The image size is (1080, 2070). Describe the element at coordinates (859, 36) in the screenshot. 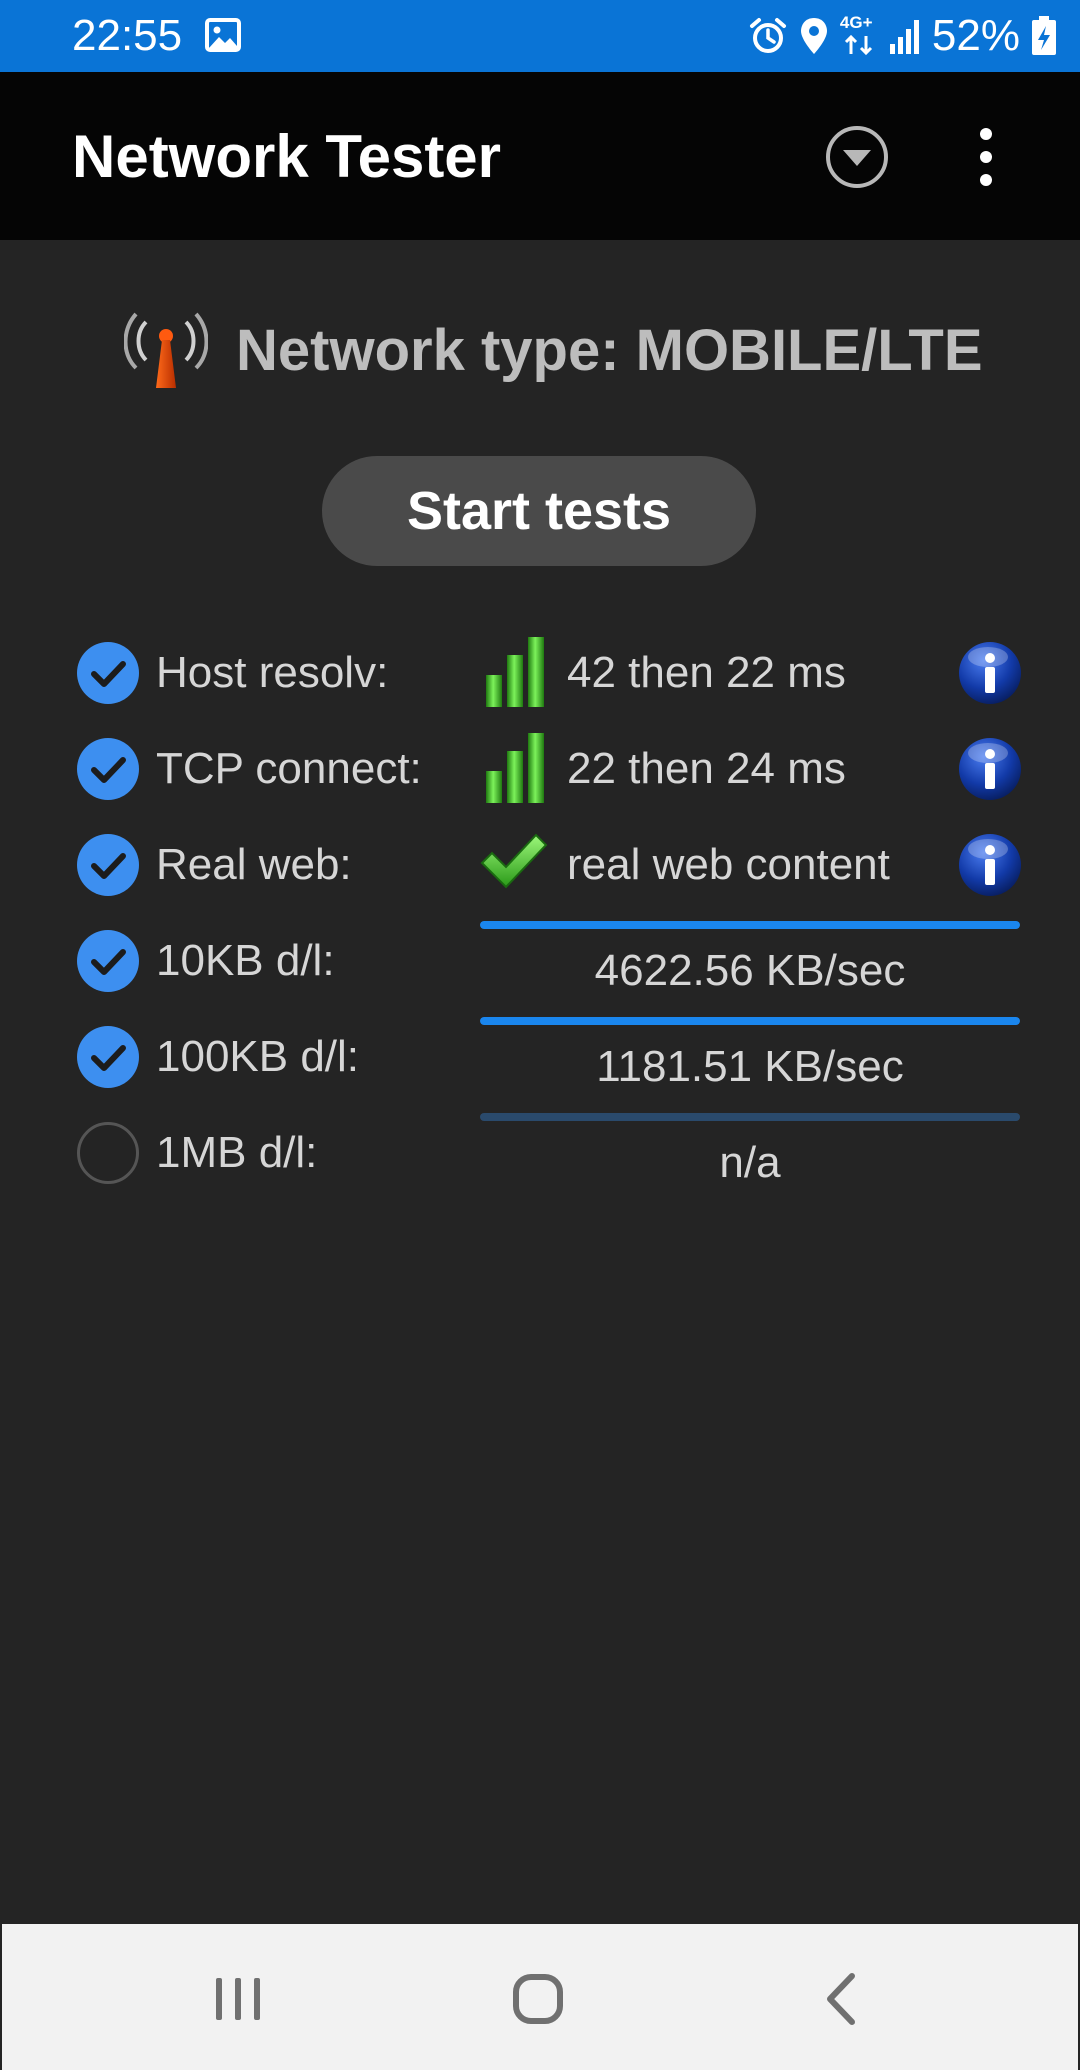

I see `4g-plus-icon: 4G+` at that location.